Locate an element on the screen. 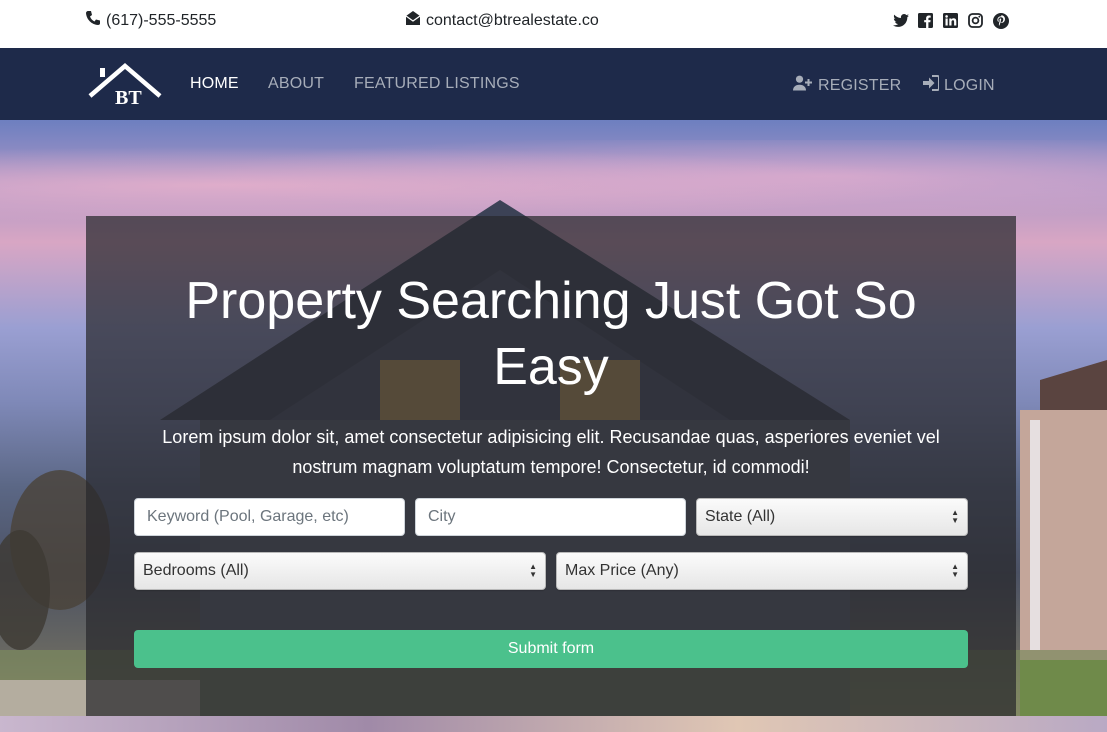 The width and height of the screenshot is (1107, 732). login-label: LOGIN is located at coordinates (969, 85).